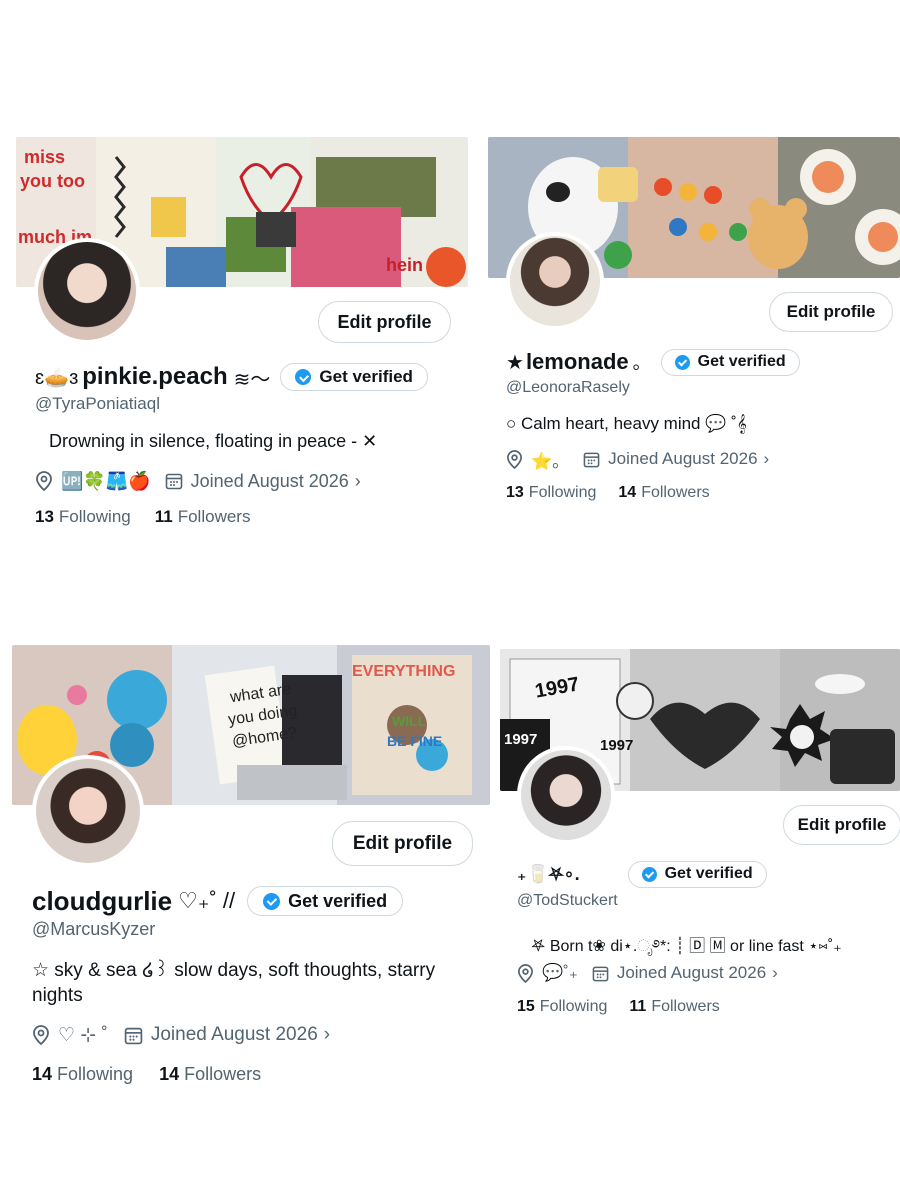 This screenshot has height=1200, width=900. I want to click on location-text: 💬˚₊, so click(560, 972).